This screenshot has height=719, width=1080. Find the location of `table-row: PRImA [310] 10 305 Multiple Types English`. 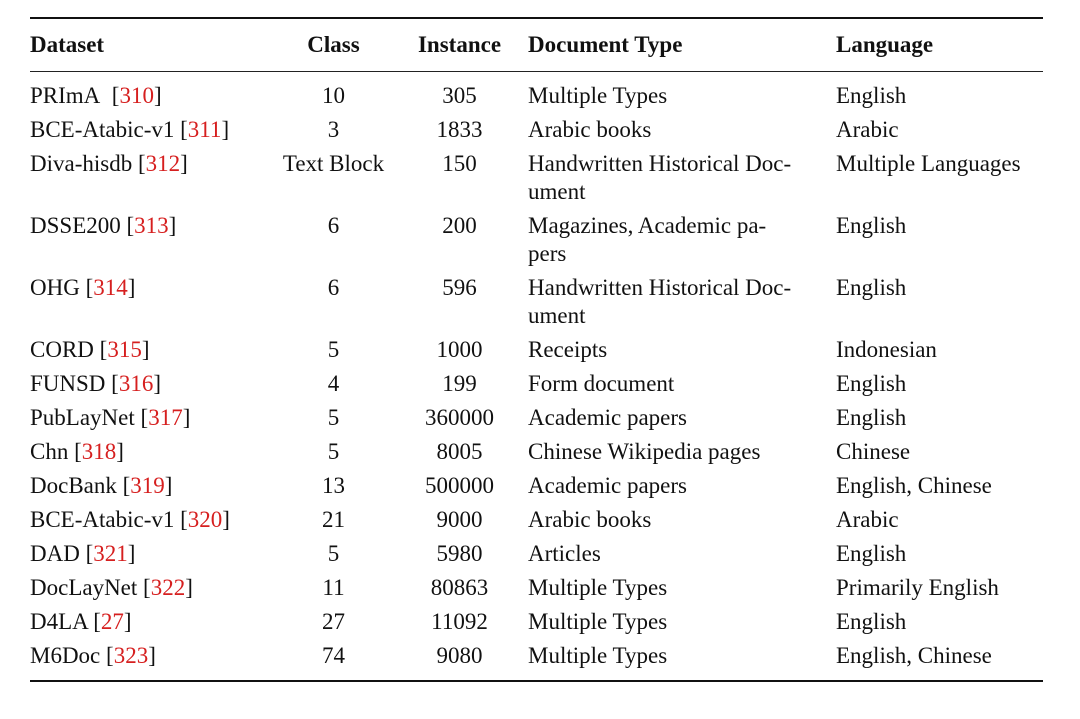

table-row: PRImA [310] 10 305 Multiple Types English is located at coordinates (536, 94).